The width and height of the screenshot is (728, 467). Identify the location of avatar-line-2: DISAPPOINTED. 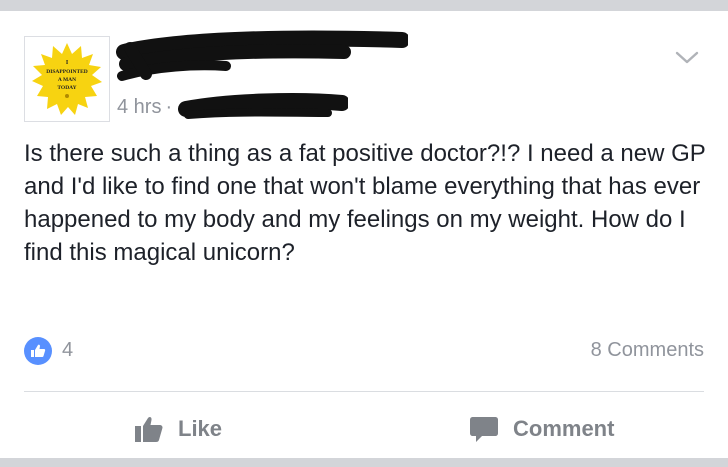
(67, 72).